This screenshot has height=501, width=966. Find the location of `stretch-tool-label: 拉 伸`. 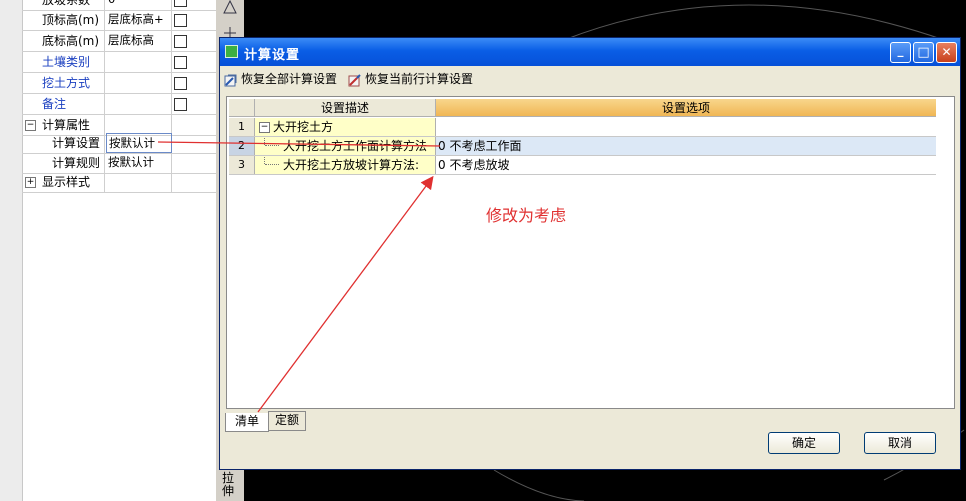

stretch-tool-label: 拉 伸 is located at coordinates (230, 485).